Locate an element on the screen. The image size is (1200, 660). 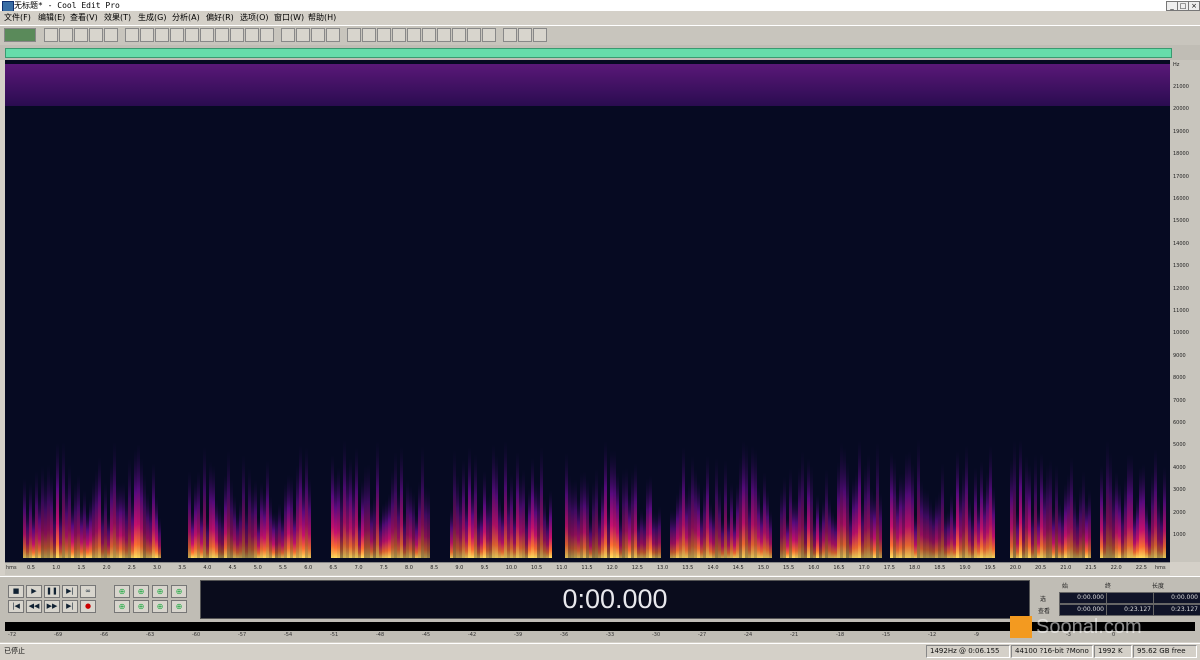
menu-help: 帮助(H) is located at coordinates (322, 17).